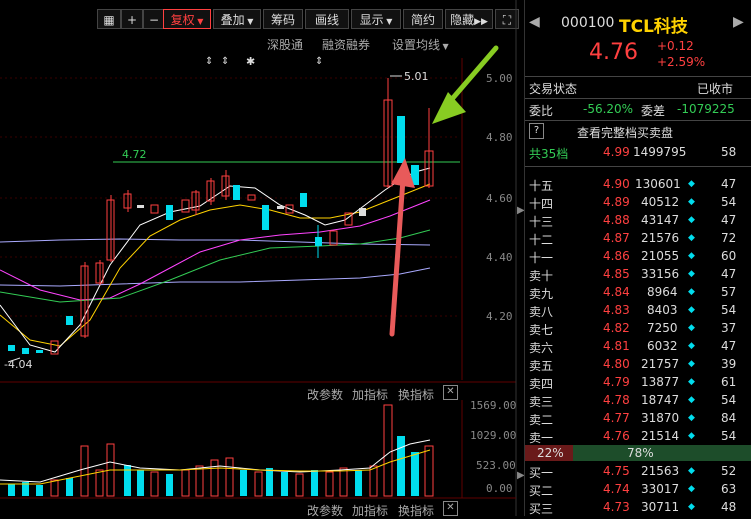 The width and height of the screenshot is (751, 519). What do you see at coordinates (616, 310) in the screenshot?
I see `depth-price: 4.83` at bounding box center [616, 310].